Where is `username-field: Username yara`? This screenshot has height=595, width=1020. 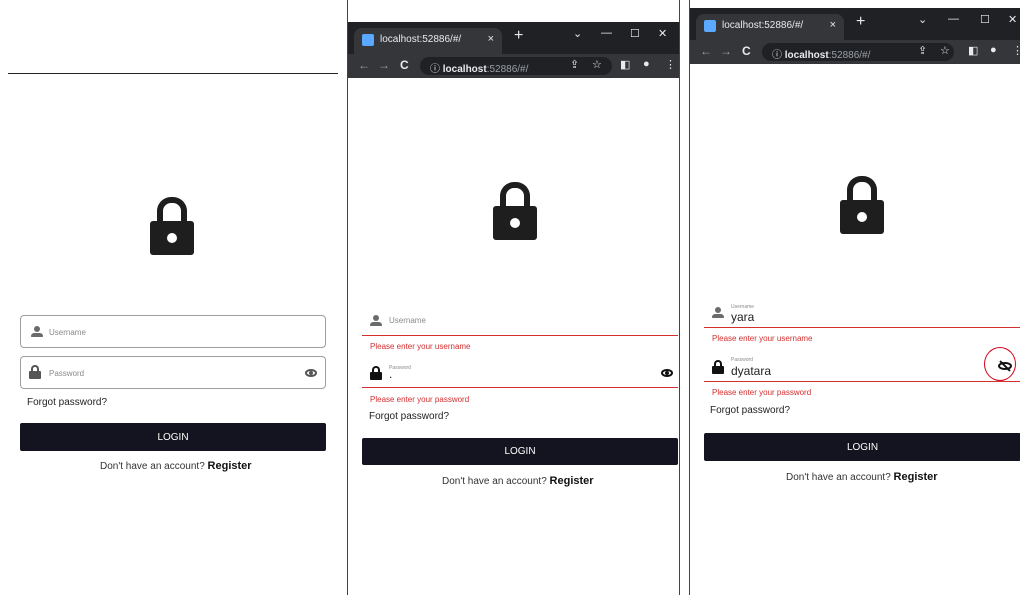 username-field: Username yara is located at coordinates (862, 314).